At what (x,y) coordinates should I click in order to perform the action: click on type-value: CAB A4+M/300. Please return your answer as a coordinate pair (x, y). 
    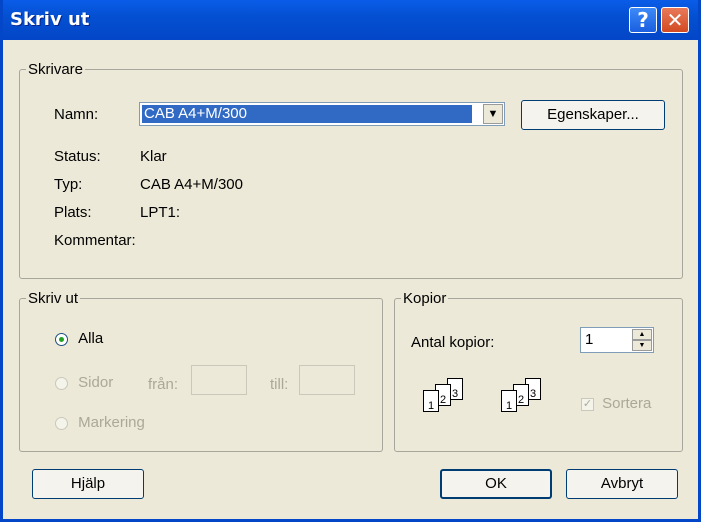
    Looking at the image, I should click on (191, 184).